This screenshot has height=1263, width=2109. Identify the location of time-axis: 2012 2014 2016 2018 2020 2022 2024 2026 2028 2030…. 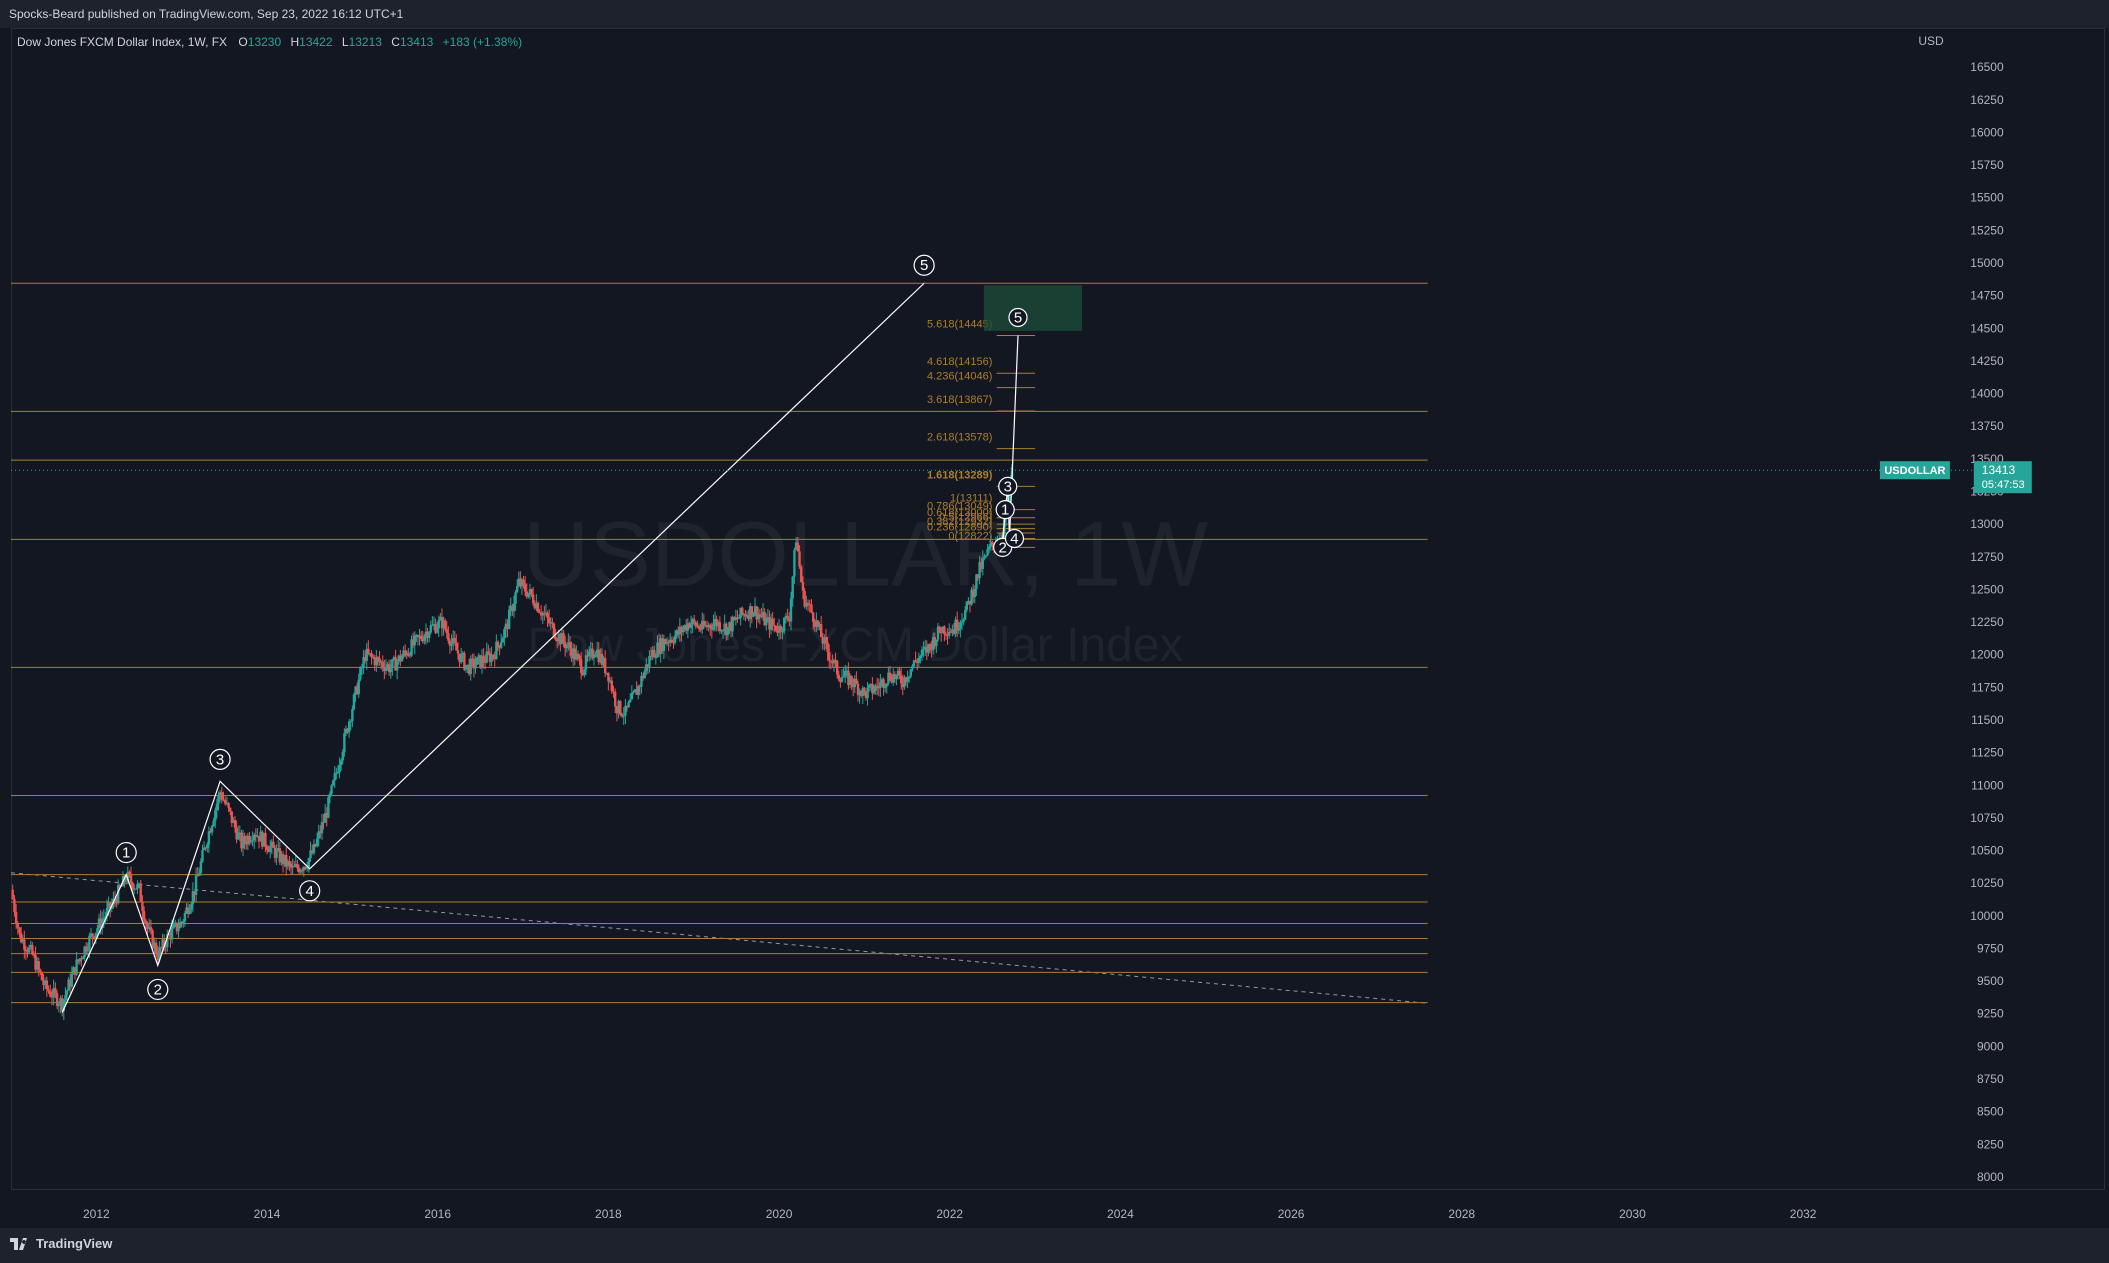
(950, 1214).